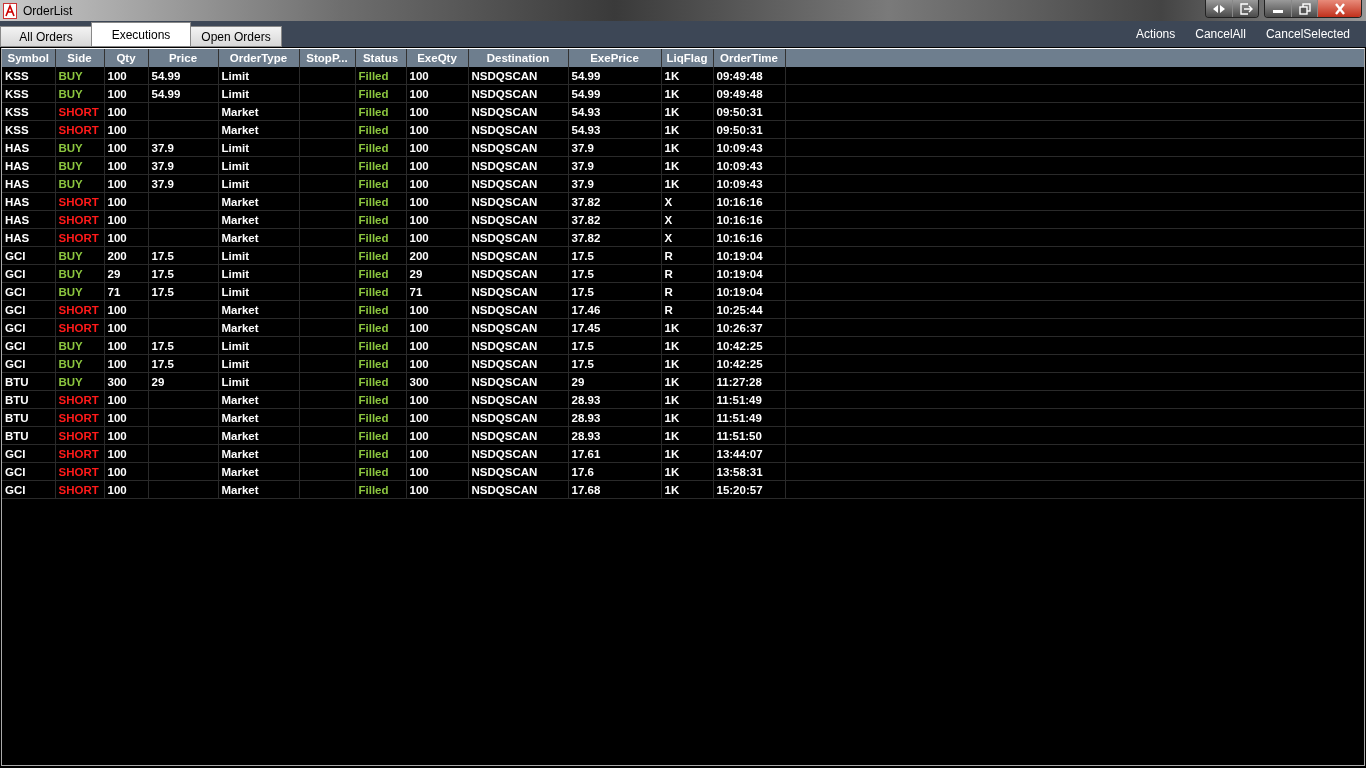 The height and width of the screenshot is (768, 1366). I want to click on table-cell: 17.45, so click(586, 327).